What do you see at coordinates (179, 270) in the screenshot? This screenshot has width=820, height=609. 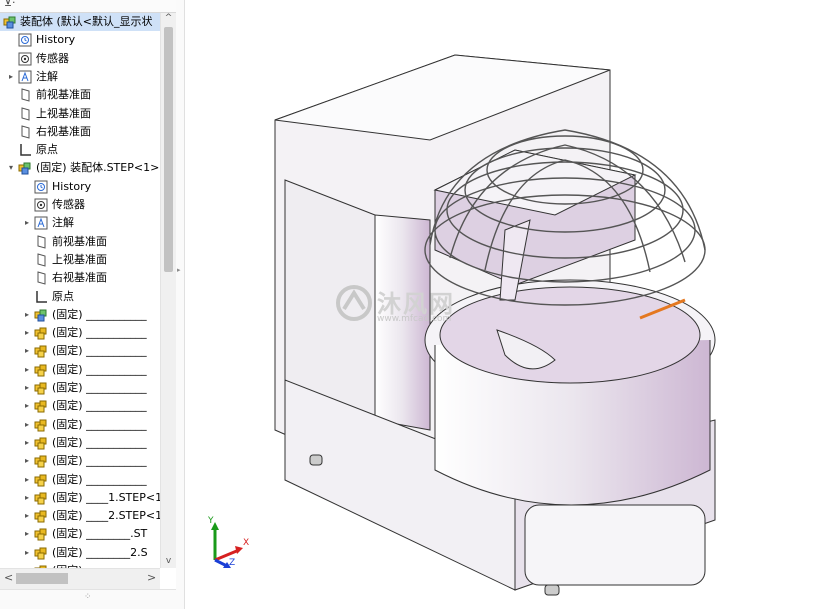 I see `collapse-panel-icon: ▸` at bounding box center [179, 270].